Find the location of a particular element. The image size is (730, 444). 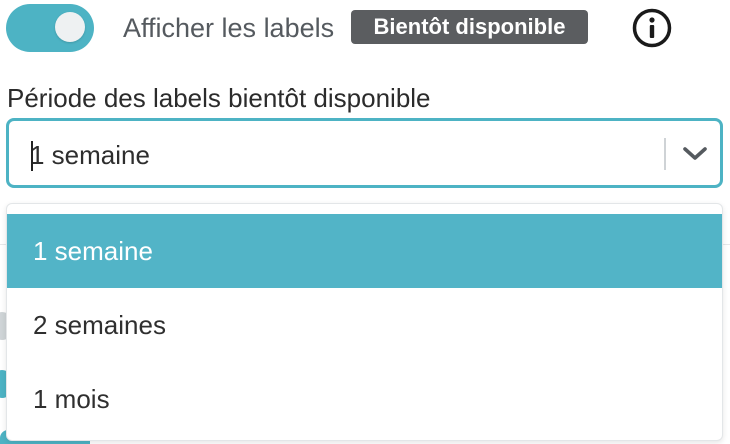

period-select-value: 1 semaine is located at coordinates (90, 155).